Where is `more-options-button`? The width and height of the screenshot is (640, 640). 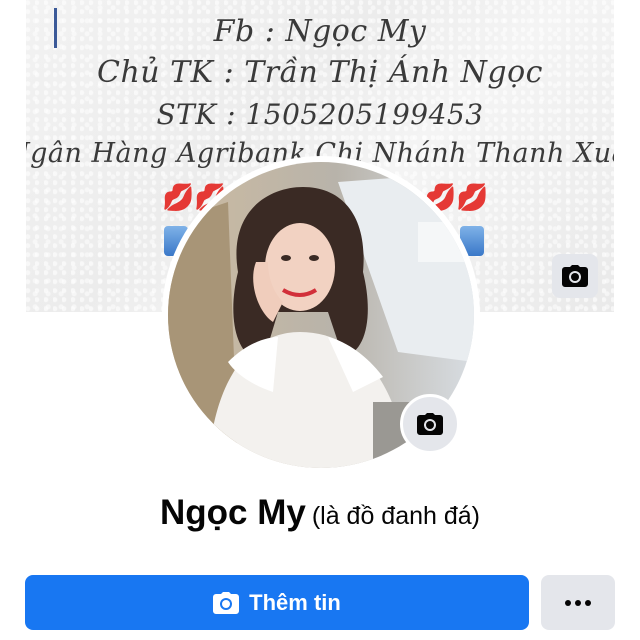
more-options-button is located at coordinates (578, 602).